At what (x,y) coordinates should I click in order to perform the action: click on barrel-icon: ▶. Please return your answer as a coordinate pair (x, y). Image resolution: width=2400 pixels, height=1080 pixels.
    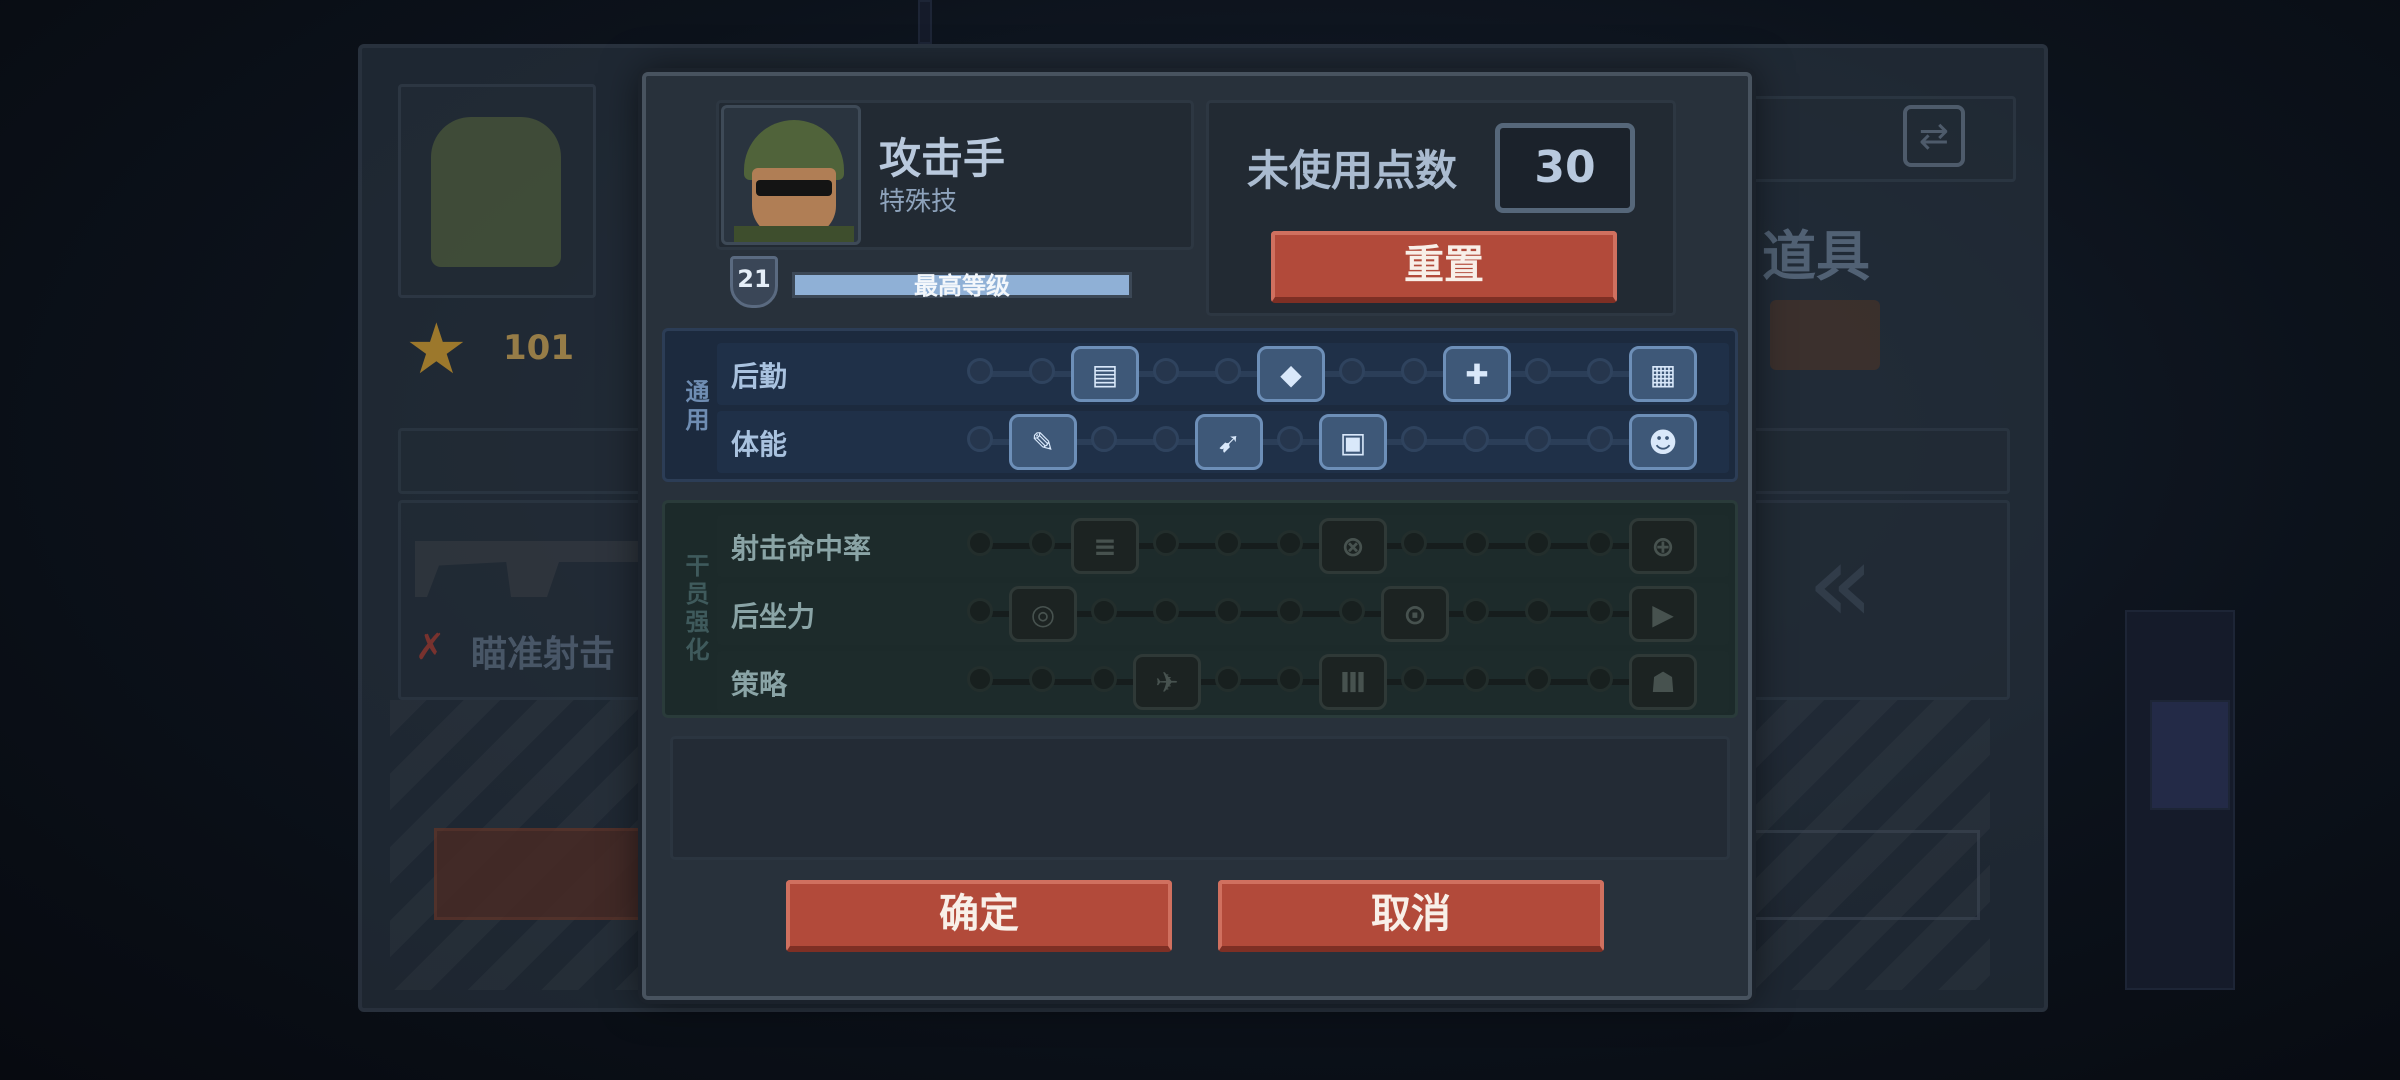
    Looking at the image, I should click on (1663, 614).